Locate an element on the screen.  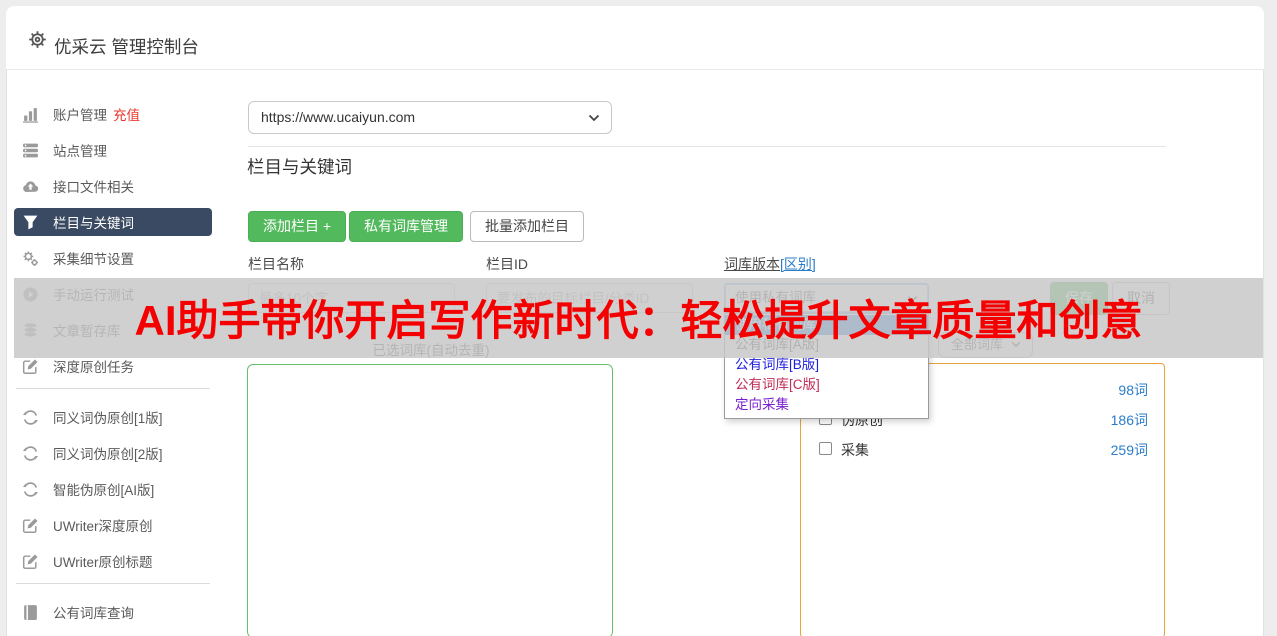
column-name-label: 栏目名称 is located at coordinates (276, 264).